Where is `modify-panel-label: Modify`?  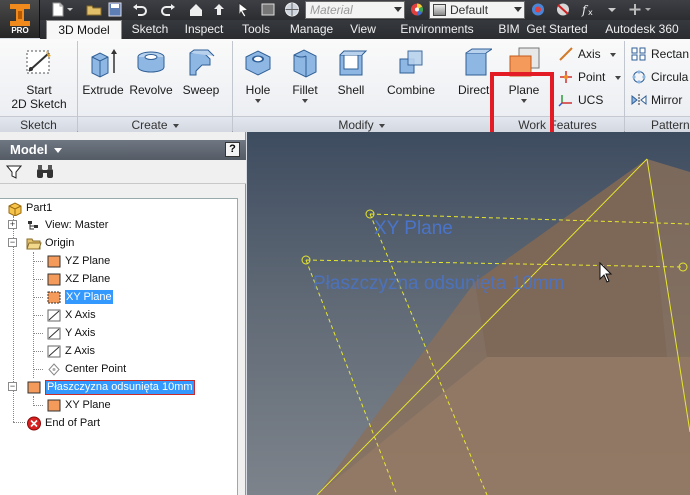 modify-panel-label: Modify is located at coordinates (361, 124).